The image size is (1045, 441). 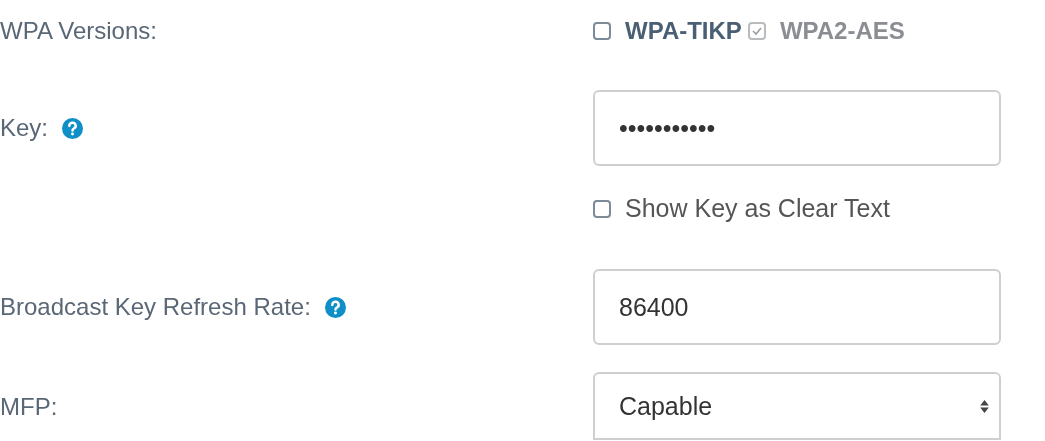 What do you see at coordinates (797, 307) in the screenshot?
I see `input-field: 86400` at bounding box center [797, 307].